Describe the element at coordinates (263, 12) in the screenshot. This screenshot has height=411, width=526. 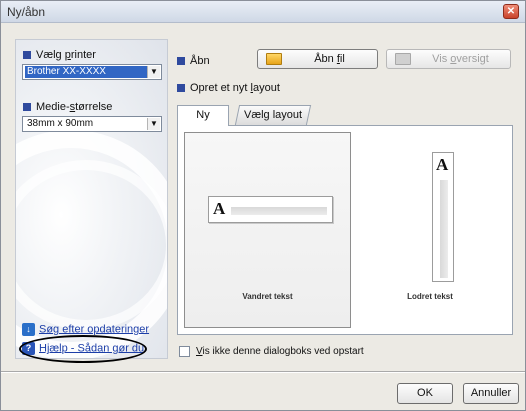
I see `title-bar: Ny/åbn ✕` at that location.